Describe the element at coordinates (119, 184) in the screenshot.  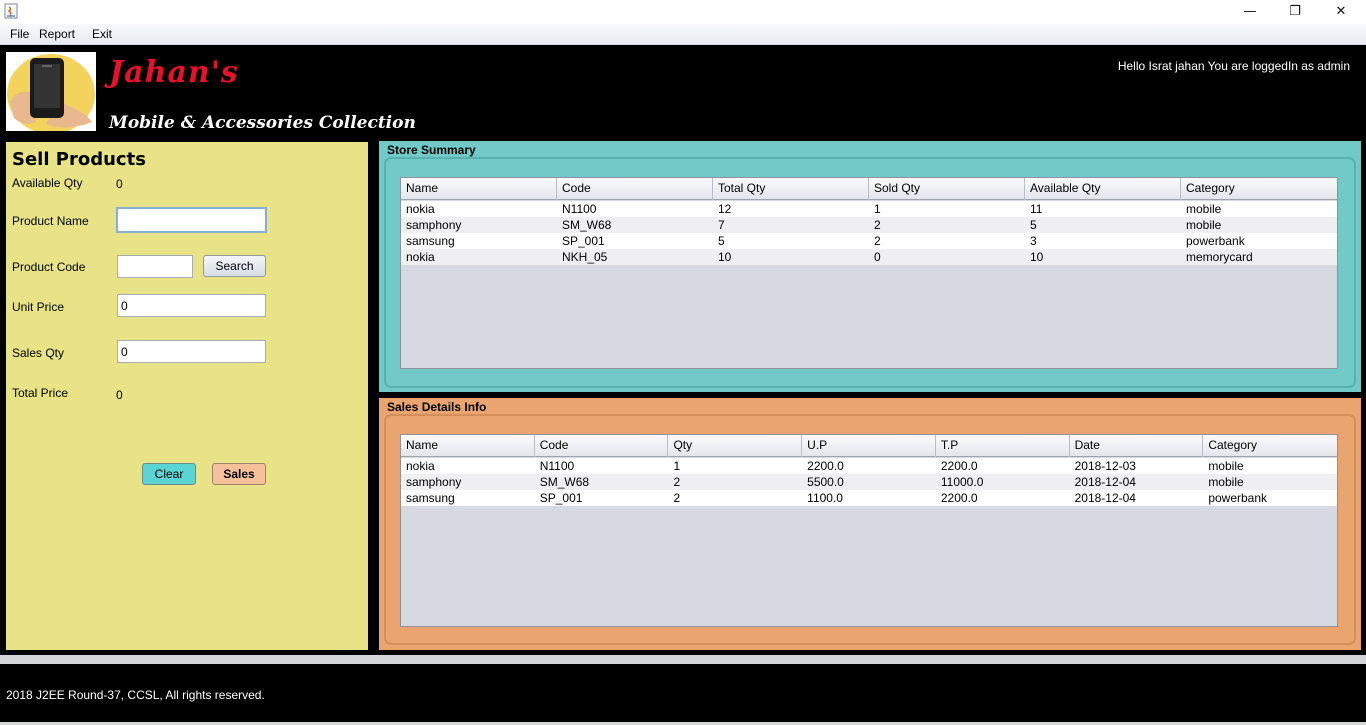
I see `available-qty-value: 0` at that location.